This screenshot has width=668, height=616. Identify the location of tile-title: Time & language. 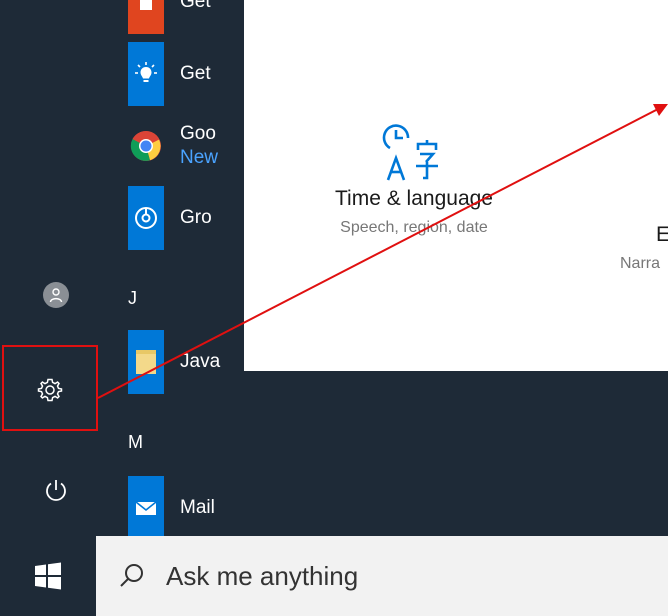
(414, 198).